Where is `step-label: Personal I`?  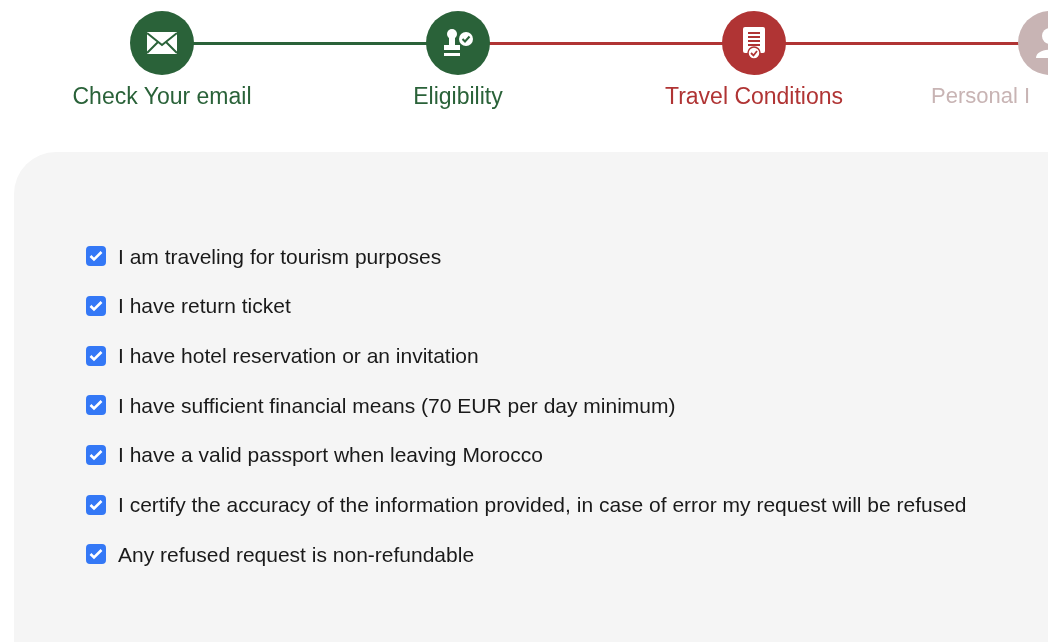
step-label: Personal I is located at coordinates (981, 96).